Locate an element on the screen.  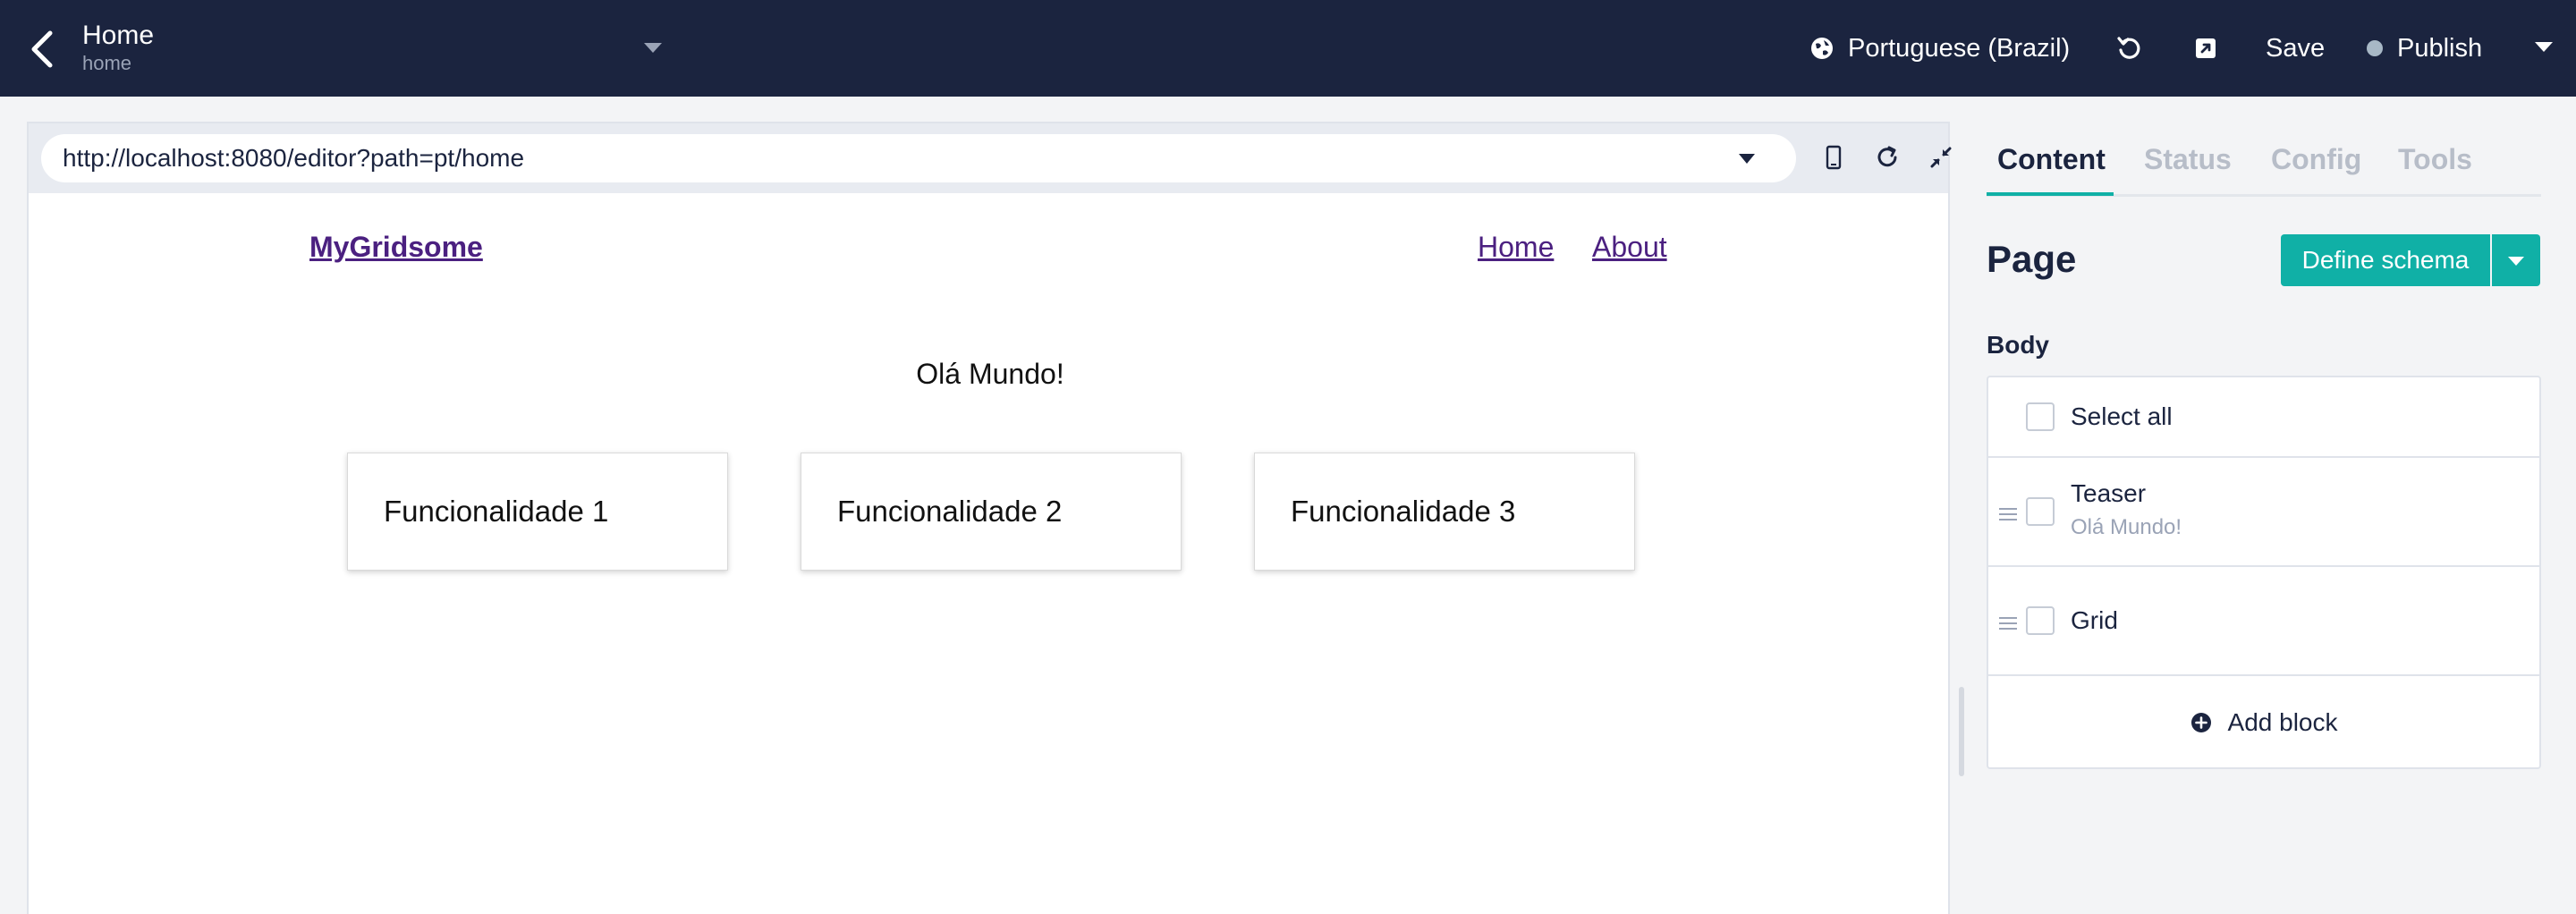
tab-config: Config is located at coordinates (2316, 159).